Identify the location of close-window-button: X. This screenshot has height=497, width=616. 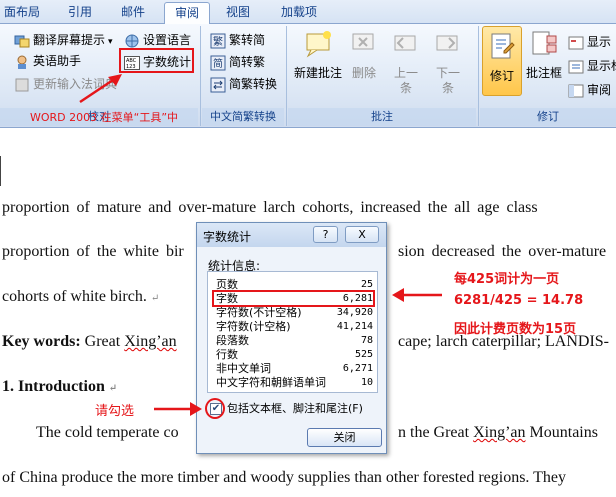
(362, 234).